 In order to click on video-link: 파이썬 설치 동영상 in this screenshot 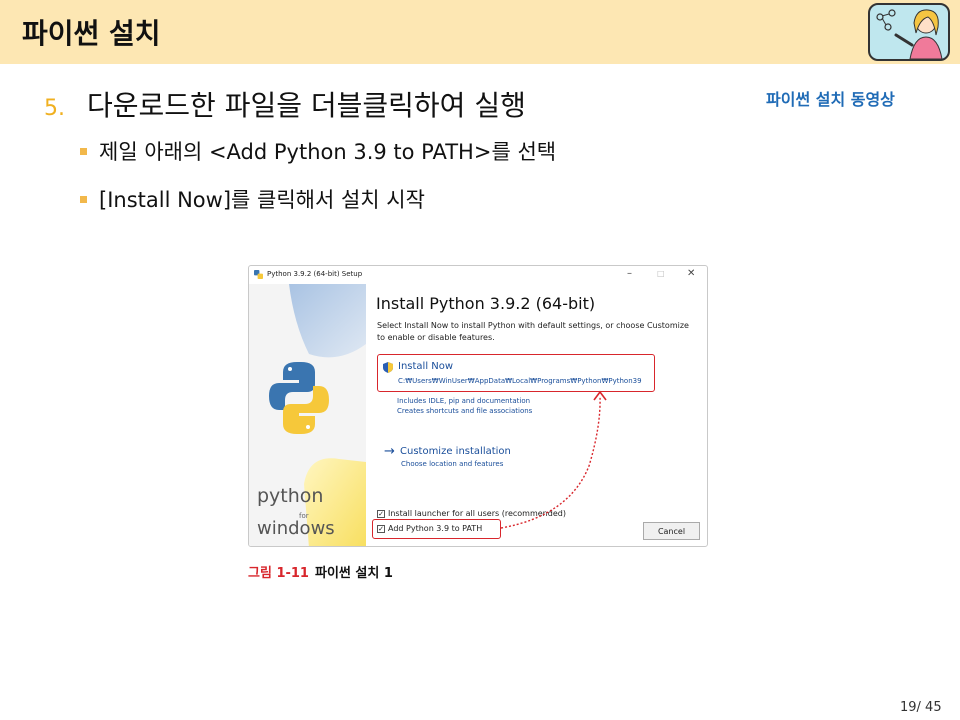, I will do `click(830, 98)`.